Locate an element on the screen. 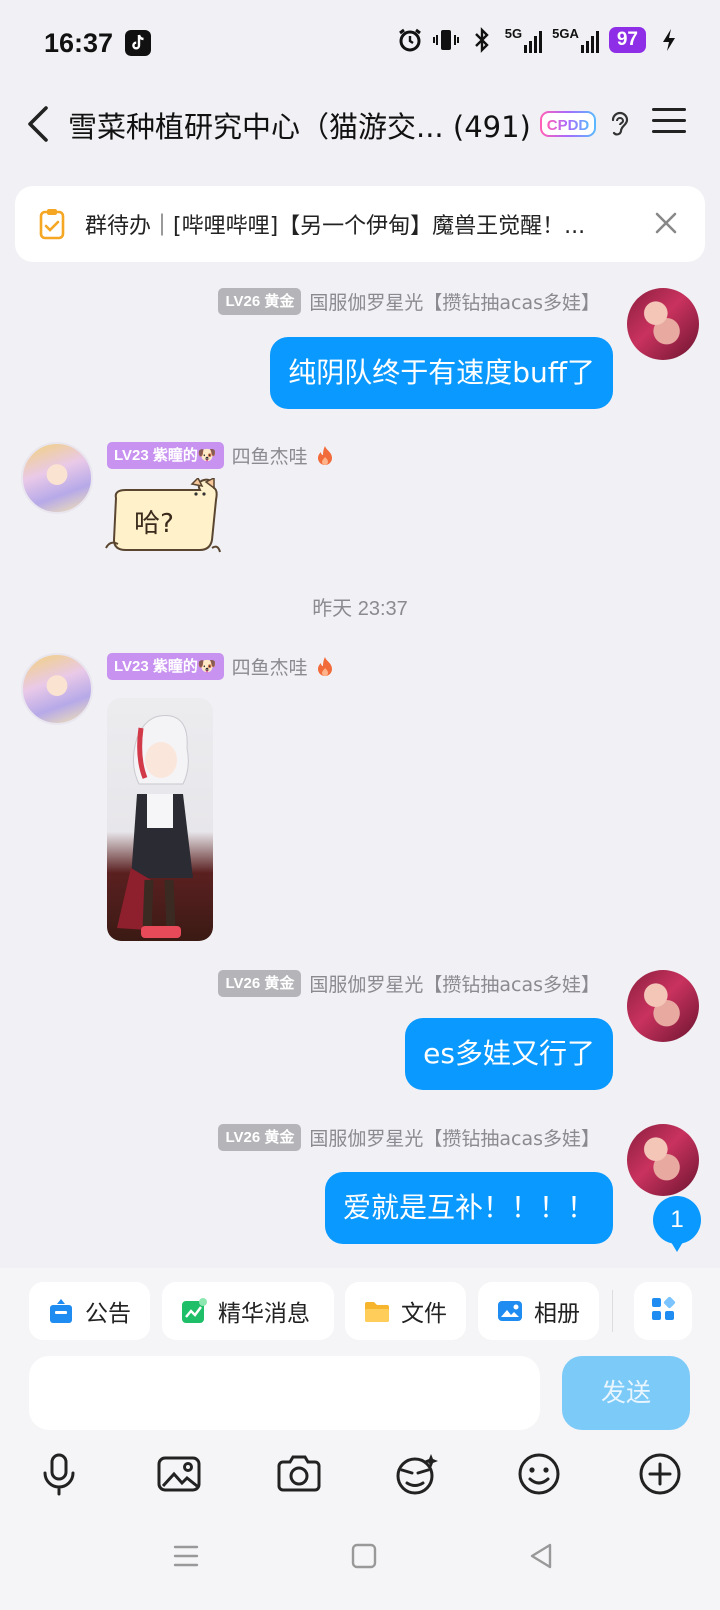  folder-icon is located at coordinates (377, 1311).